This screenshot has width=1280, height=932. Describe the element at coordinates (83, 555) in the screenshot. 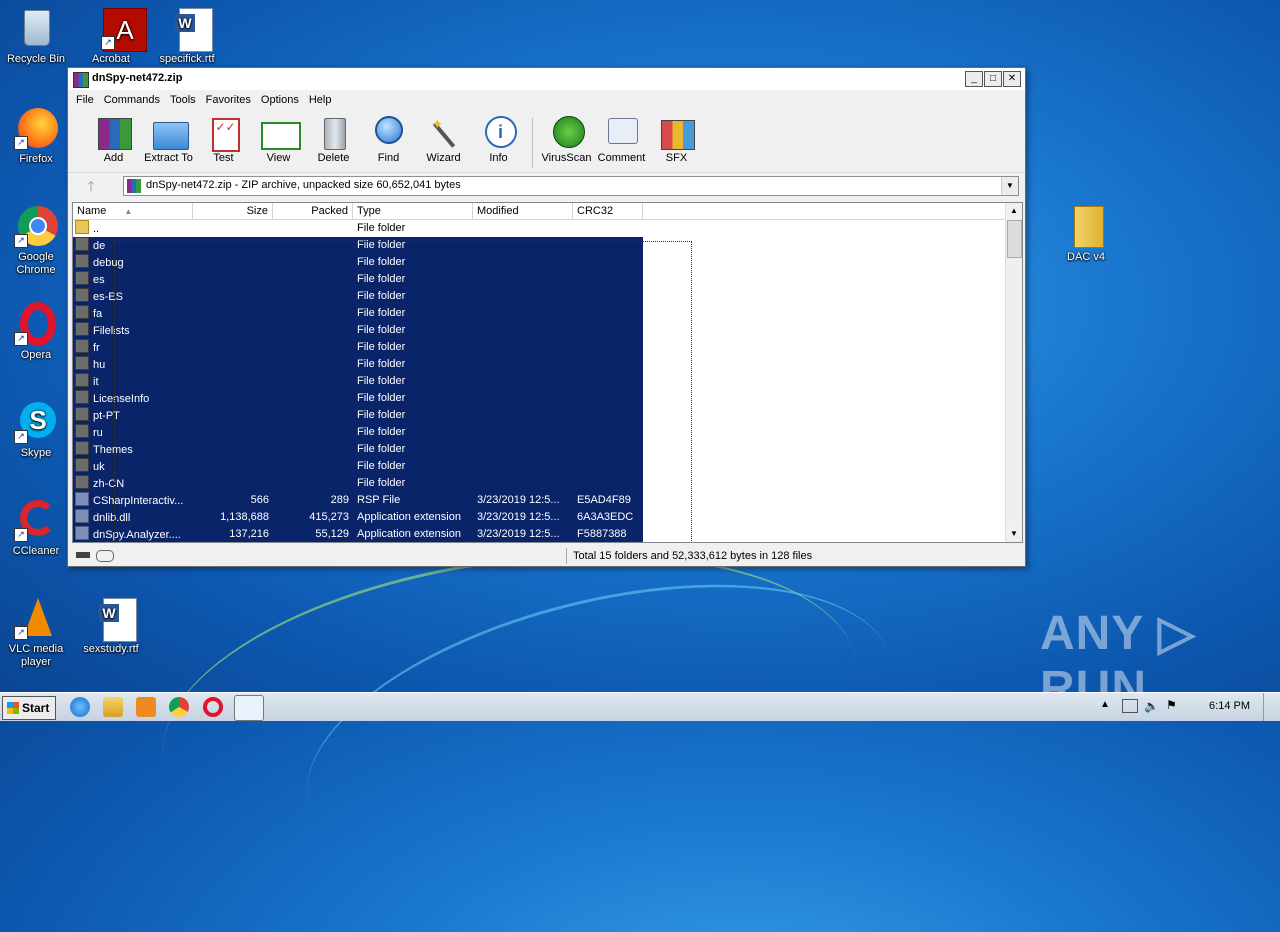

I see `drive-icon` at that location.